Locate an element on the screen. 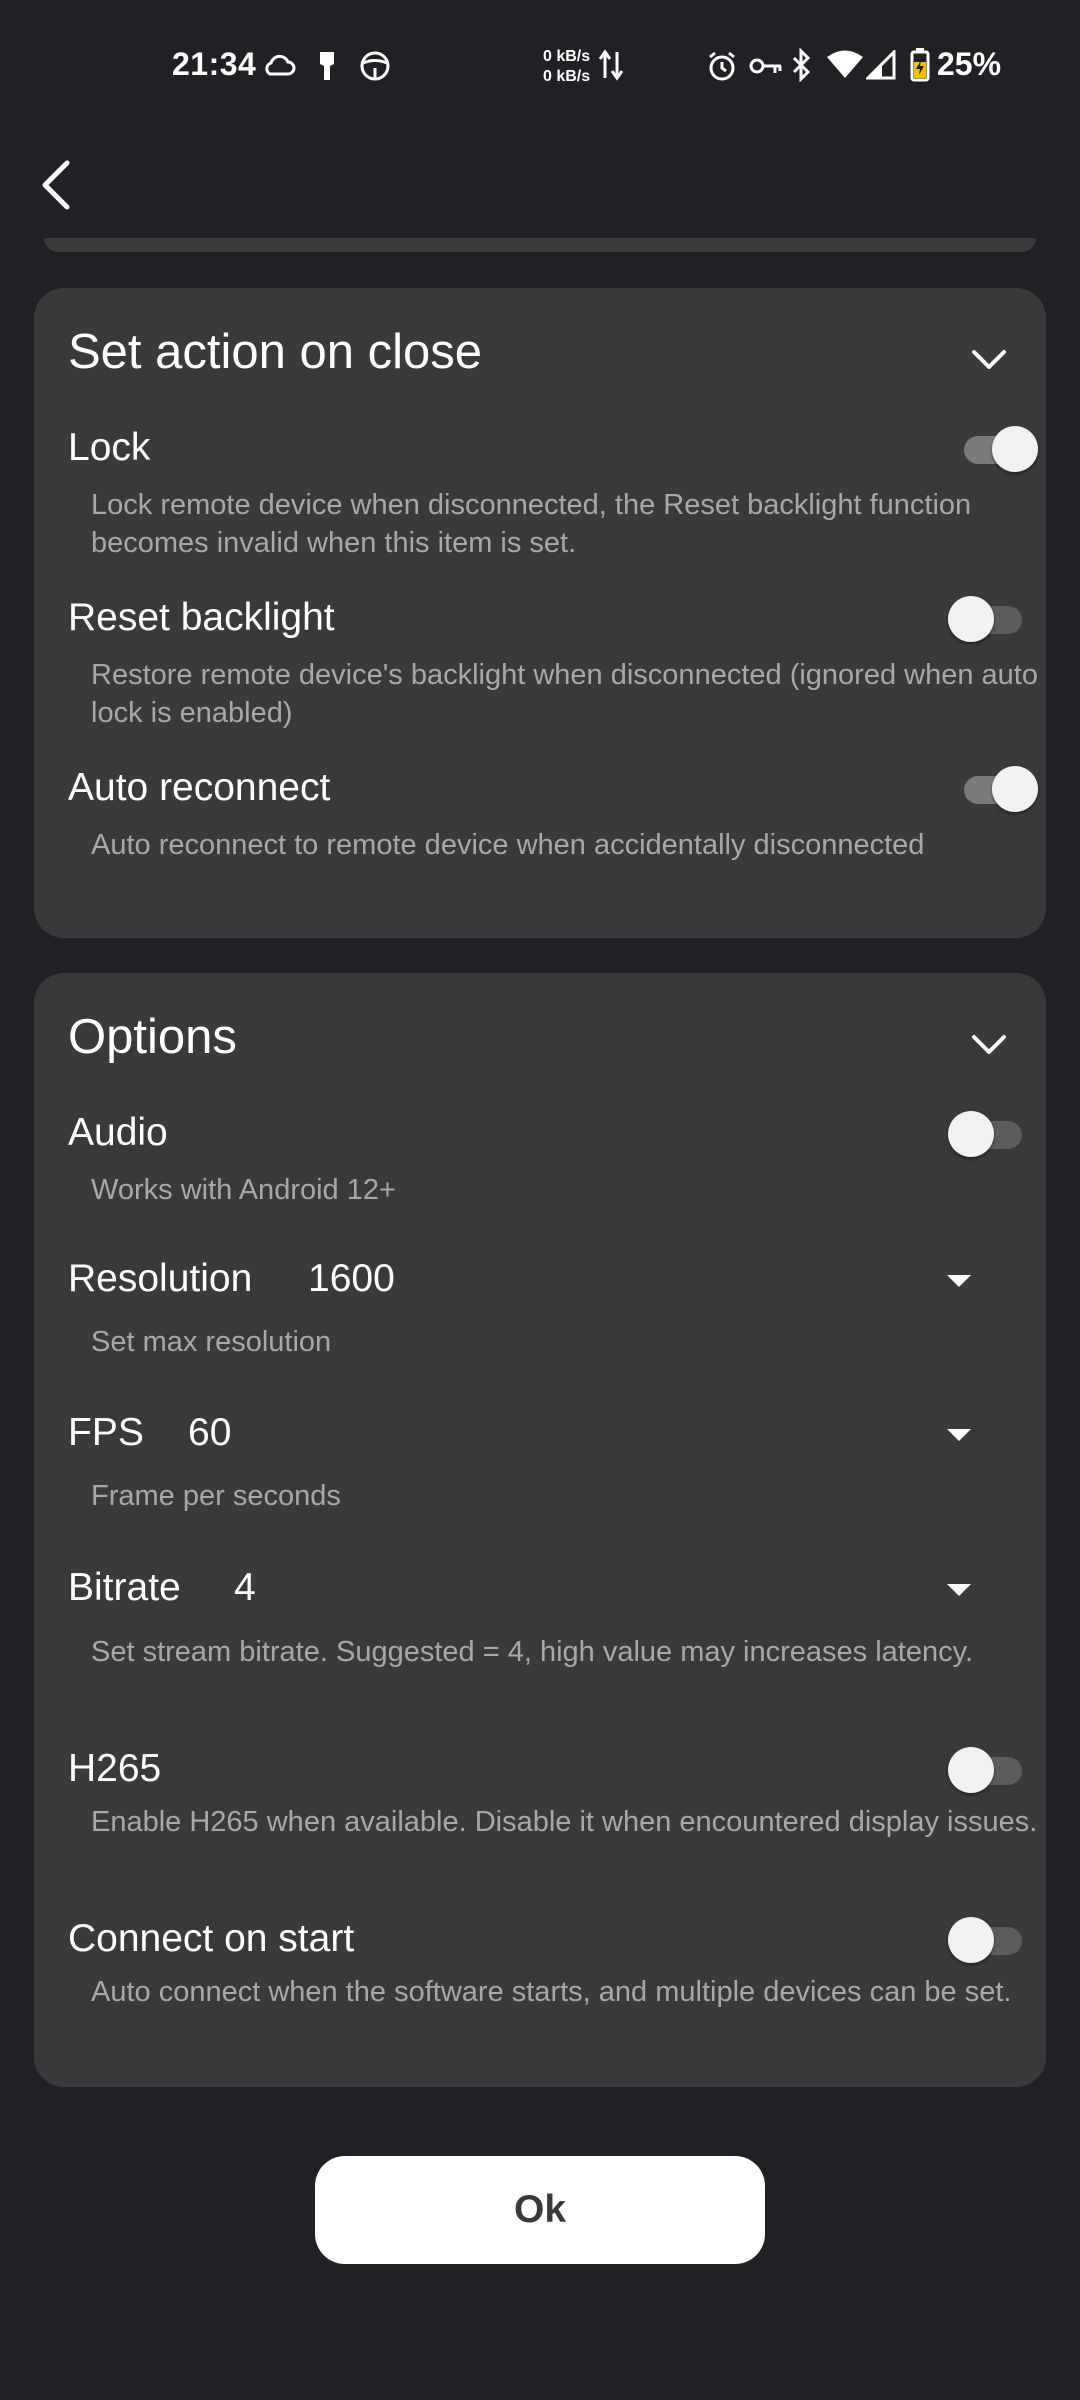  status-bar: 21:34 0 kB/s 0 kB/s 25% is located at coordinates (540, 67).